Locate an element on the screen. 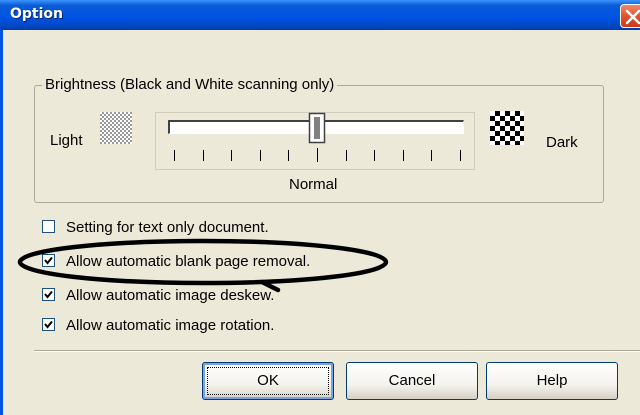 Image resolution: width=640 pixels, height=415 pixels. text-only-label: Setting for text only document. is located at coordinates (167, 227).